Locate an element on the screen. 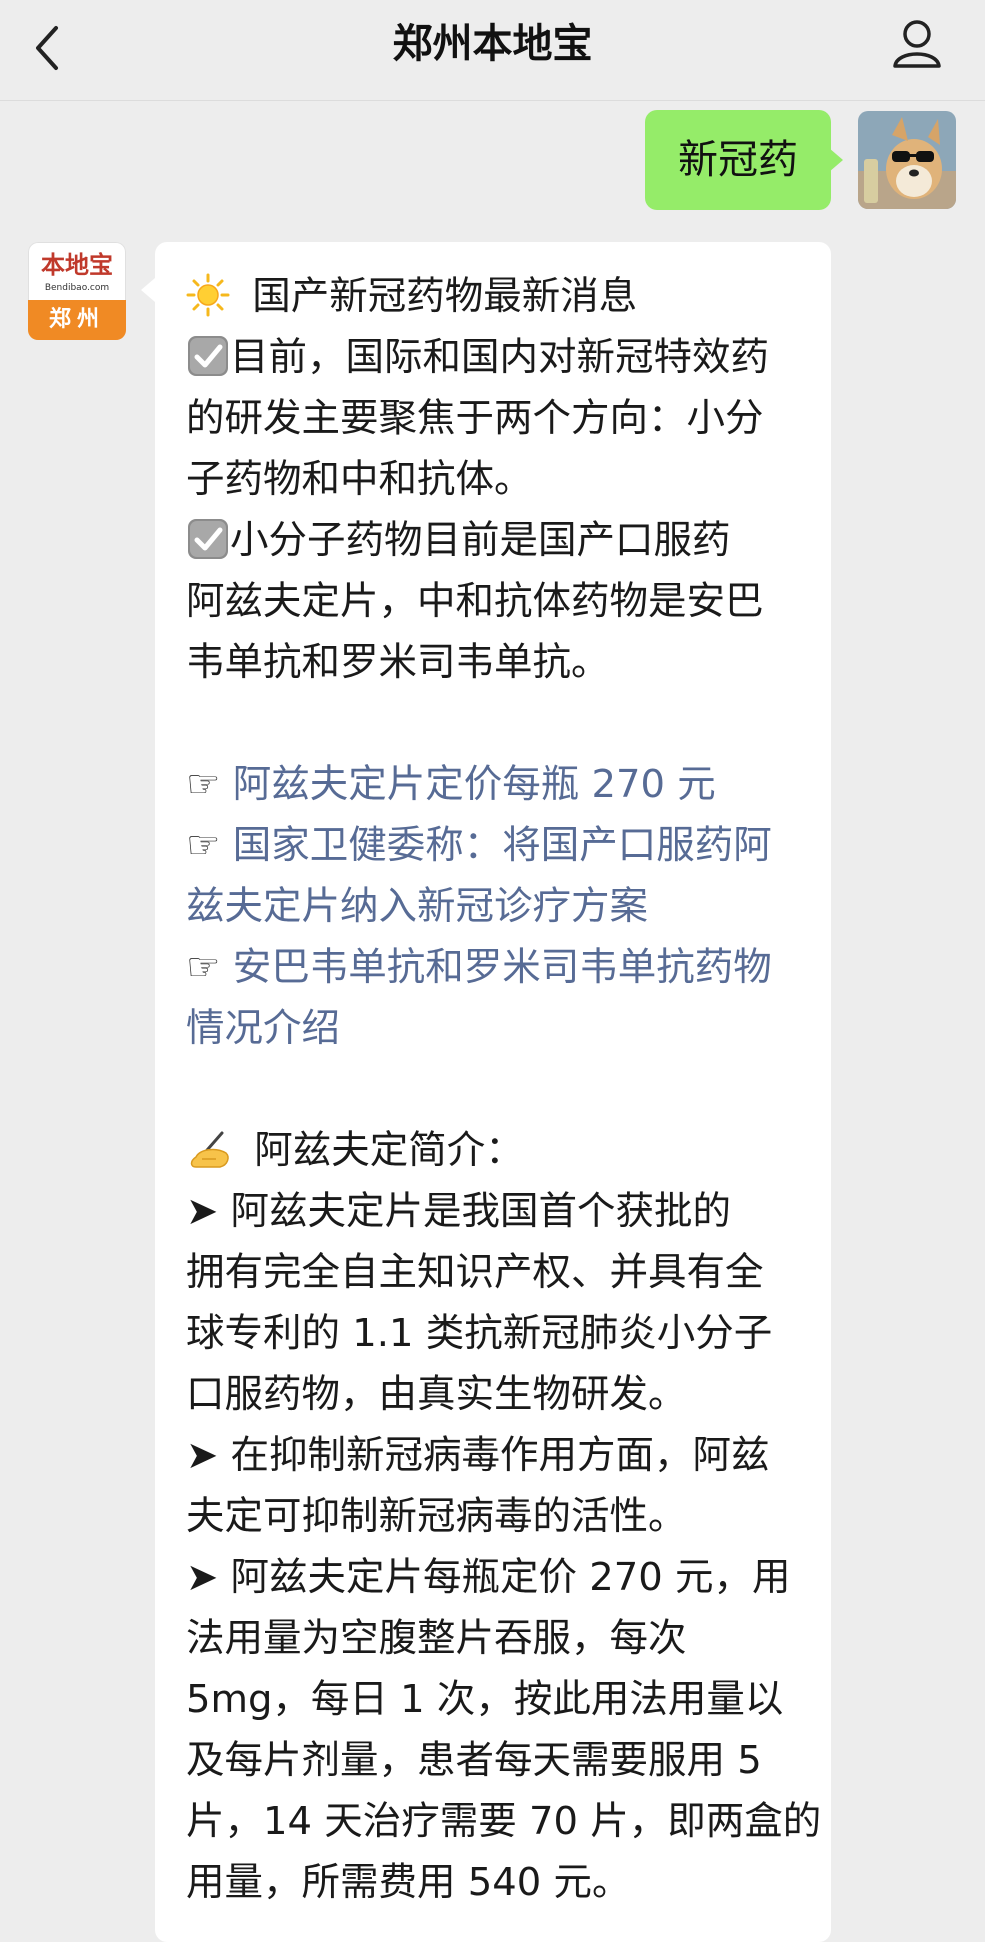  link-text: 安巴韦单抗和罗米司韦单抗药物 is located at coordinates (502, 967).